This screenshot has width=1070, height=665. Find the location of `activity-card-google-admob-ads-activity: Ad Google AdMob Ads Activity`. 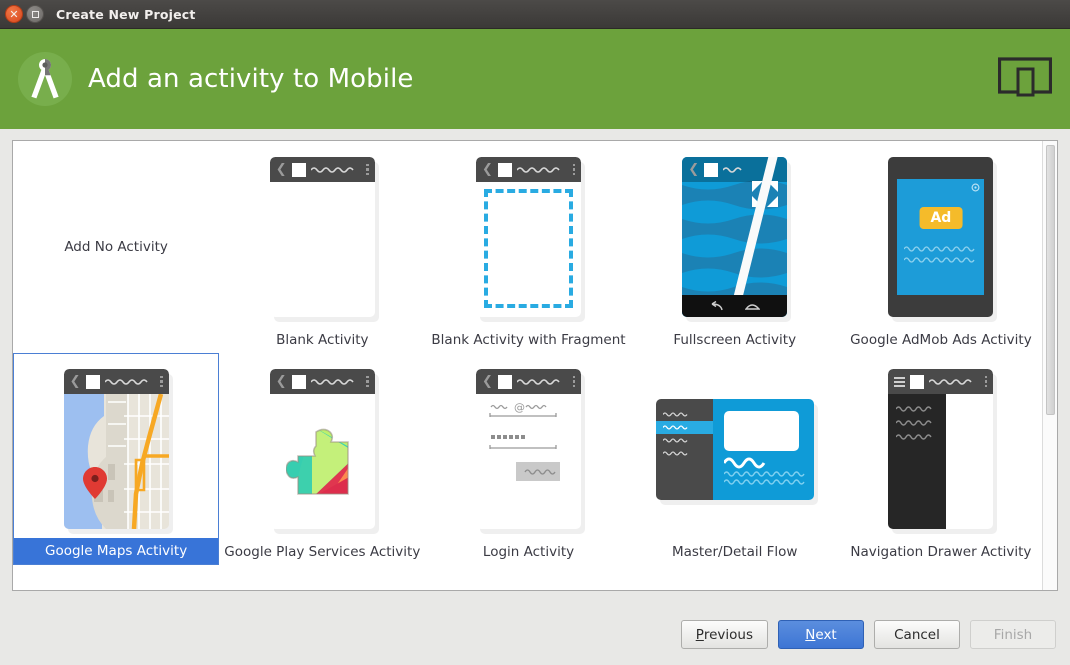

activity-card-google-admob-ads-activity: Ad Google AdMob Ads Activity is located at coordinates (941, 247).